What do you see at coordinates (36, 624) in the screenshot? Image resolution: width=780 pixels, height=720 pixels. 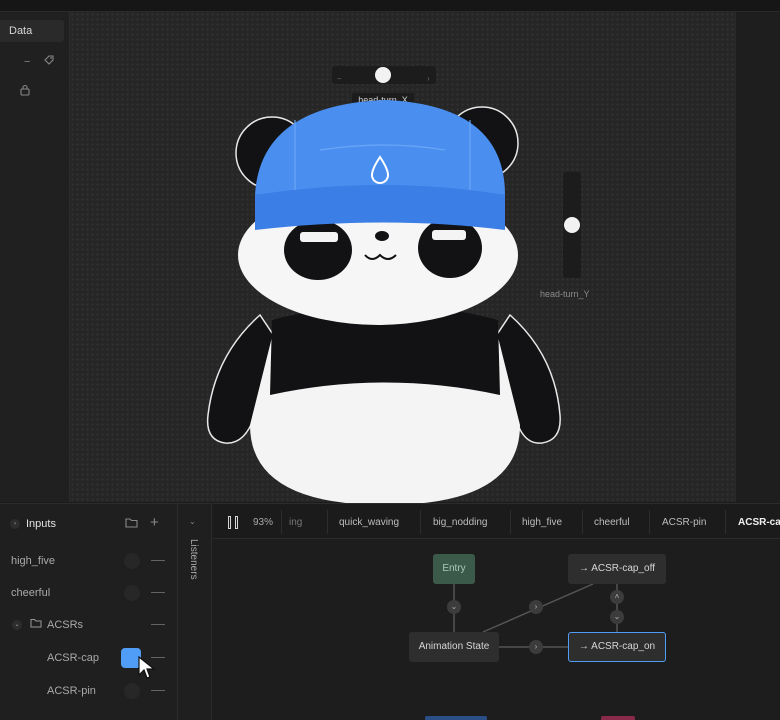 I see `folder-icon` at bounding box center [36, 624].